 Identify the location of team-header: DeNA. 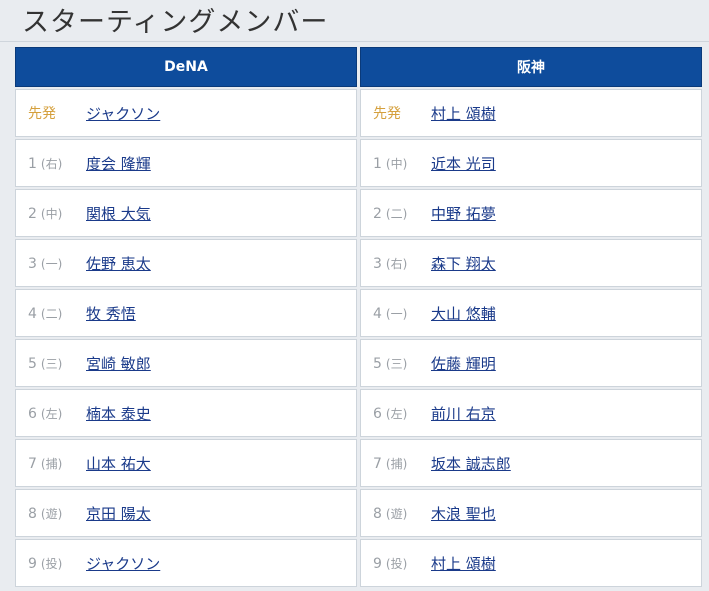
(186, 67).